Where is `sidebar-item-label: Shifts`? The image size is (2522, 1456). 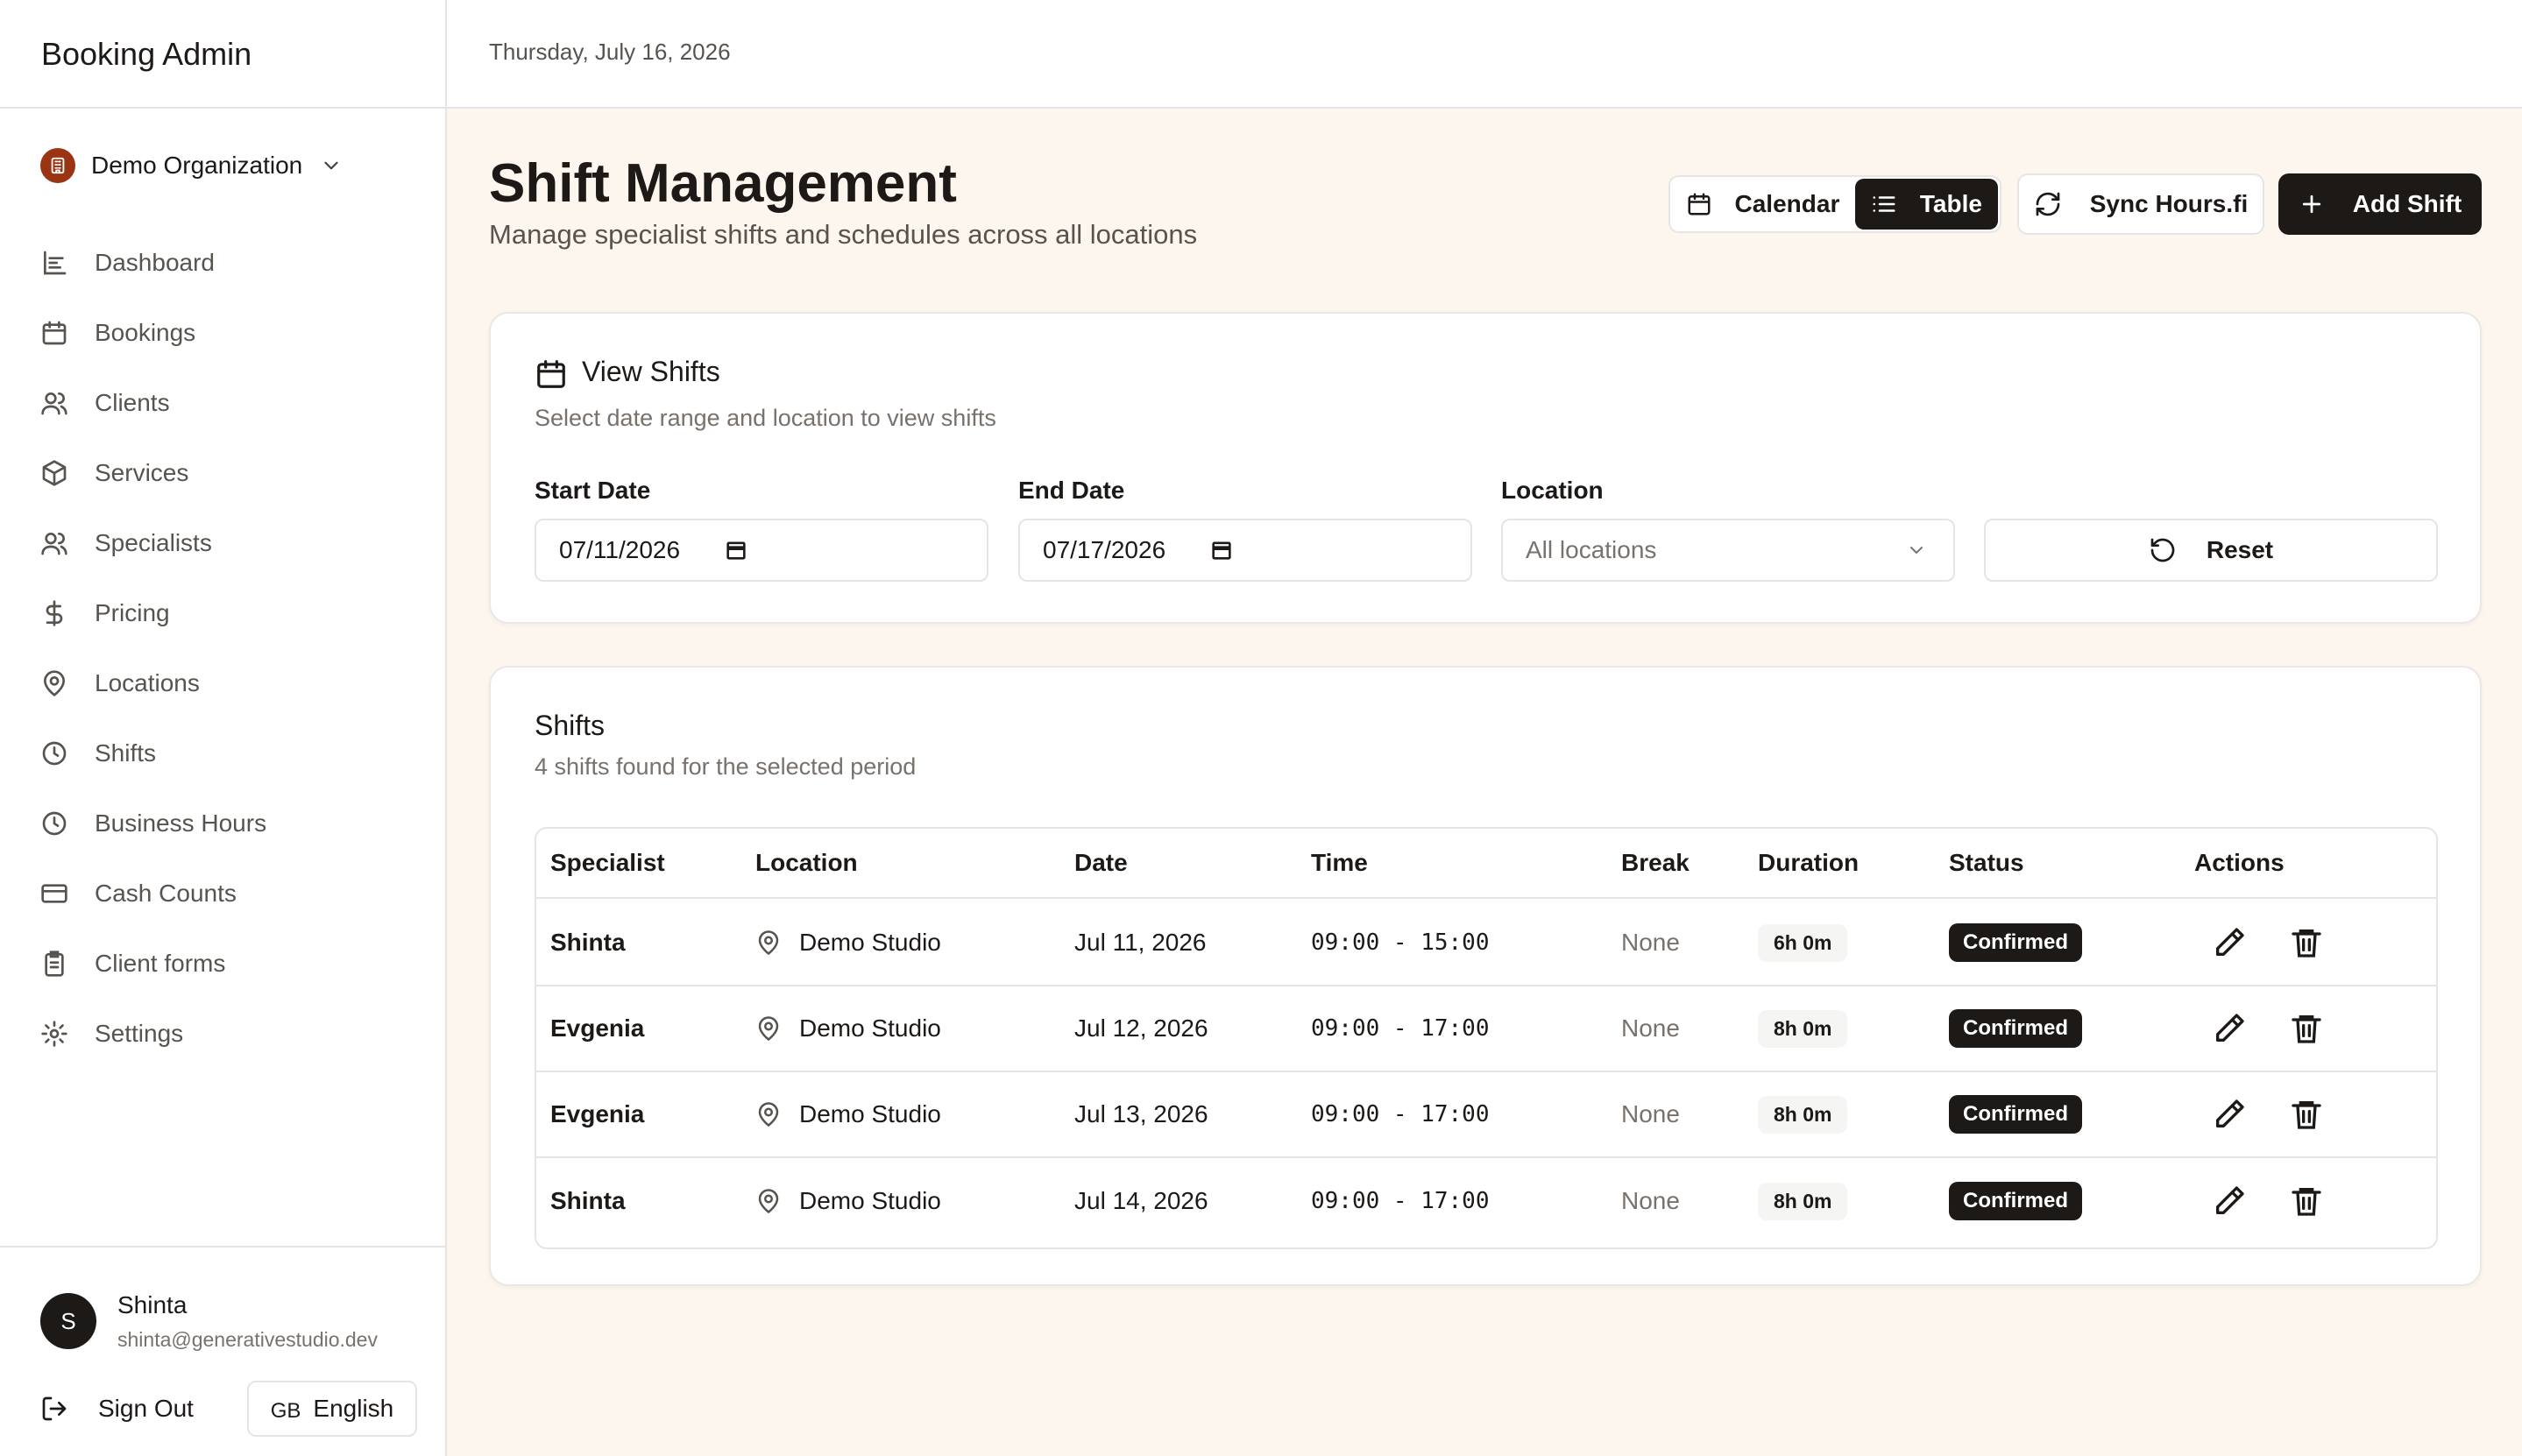 sidebar-item-label: Shifts is located at coordinates (126, 753).